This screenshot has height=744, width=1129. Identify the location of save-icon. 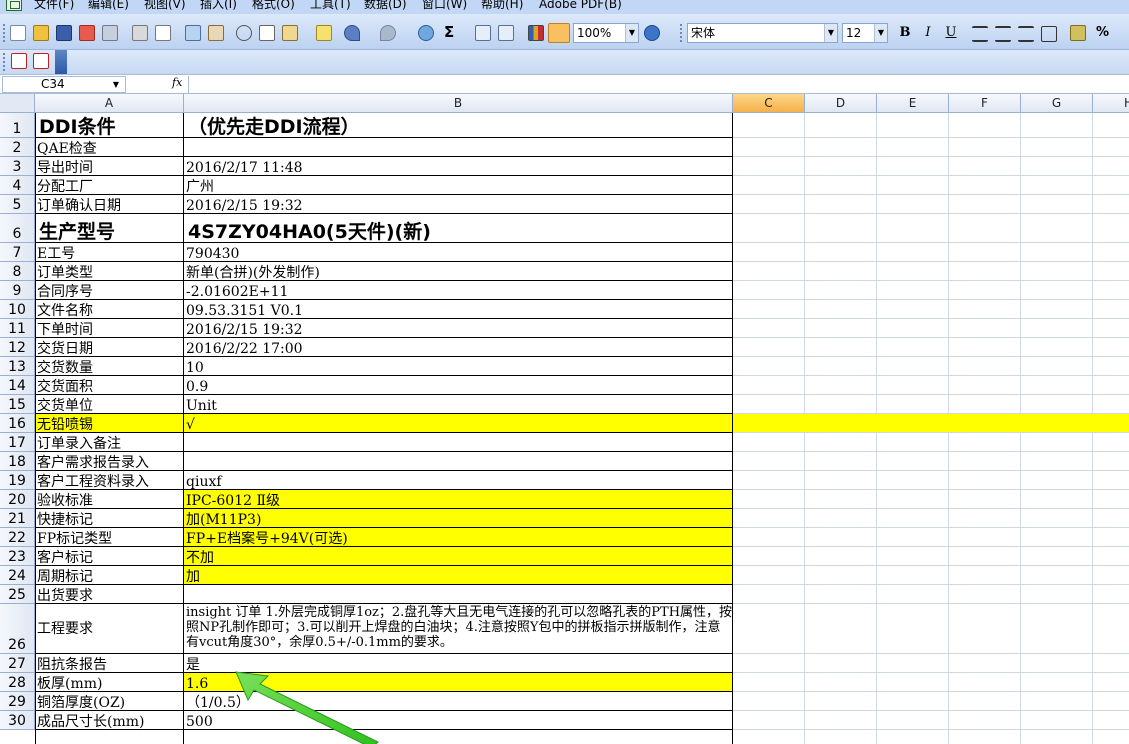
(64, 33).